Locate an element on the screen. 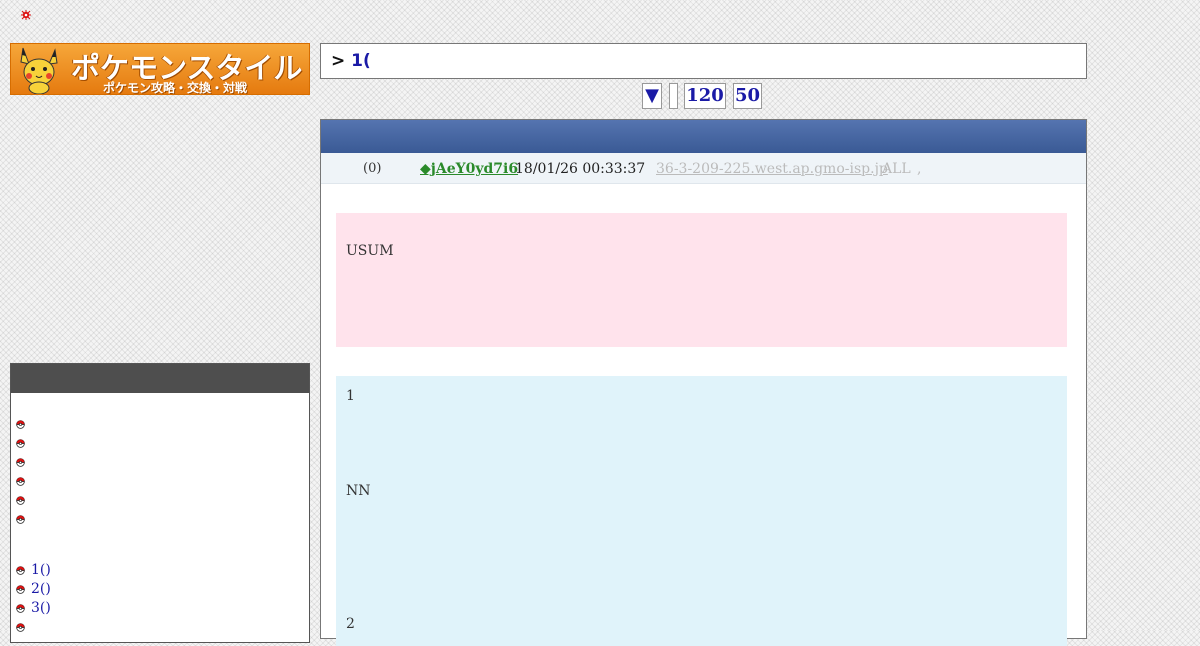 Image resolution: width=1200 pixels, height=646 pixels. post-text: USUM is located at coordinates (370, 251).